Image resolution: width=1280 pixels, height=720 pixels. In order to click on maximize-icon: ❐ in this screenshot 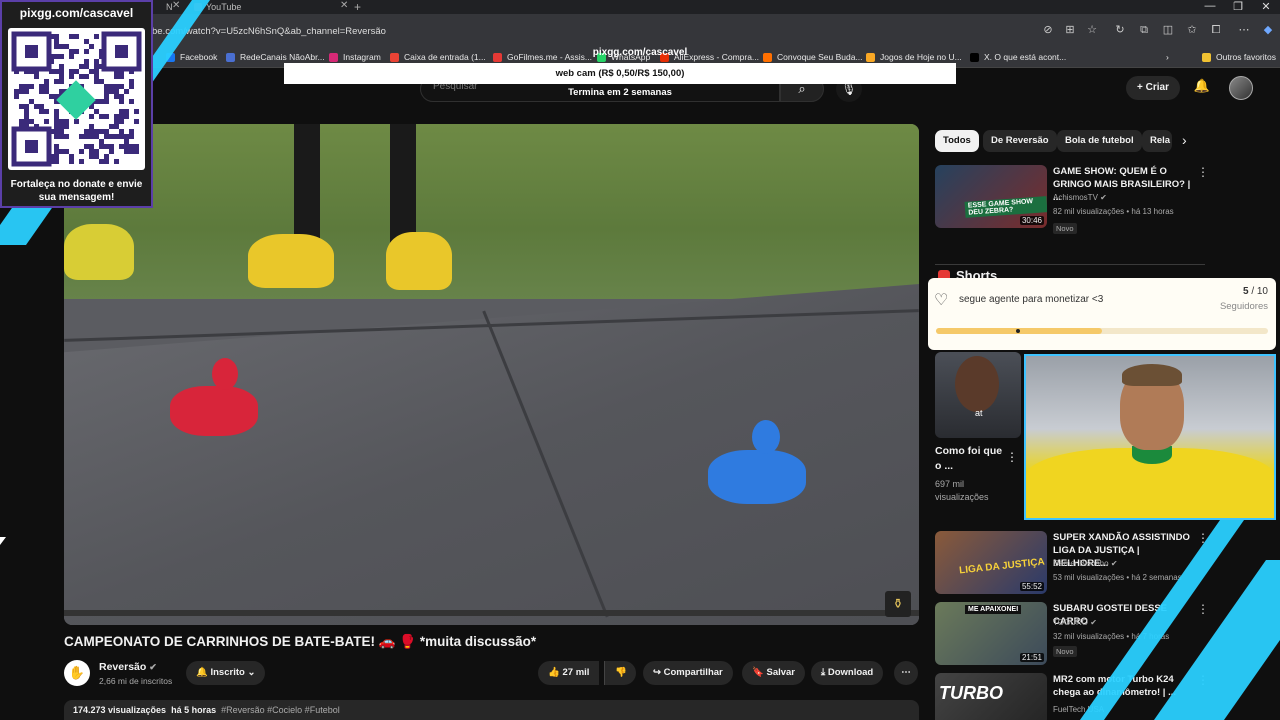, I will do `click(1238, 6)`.